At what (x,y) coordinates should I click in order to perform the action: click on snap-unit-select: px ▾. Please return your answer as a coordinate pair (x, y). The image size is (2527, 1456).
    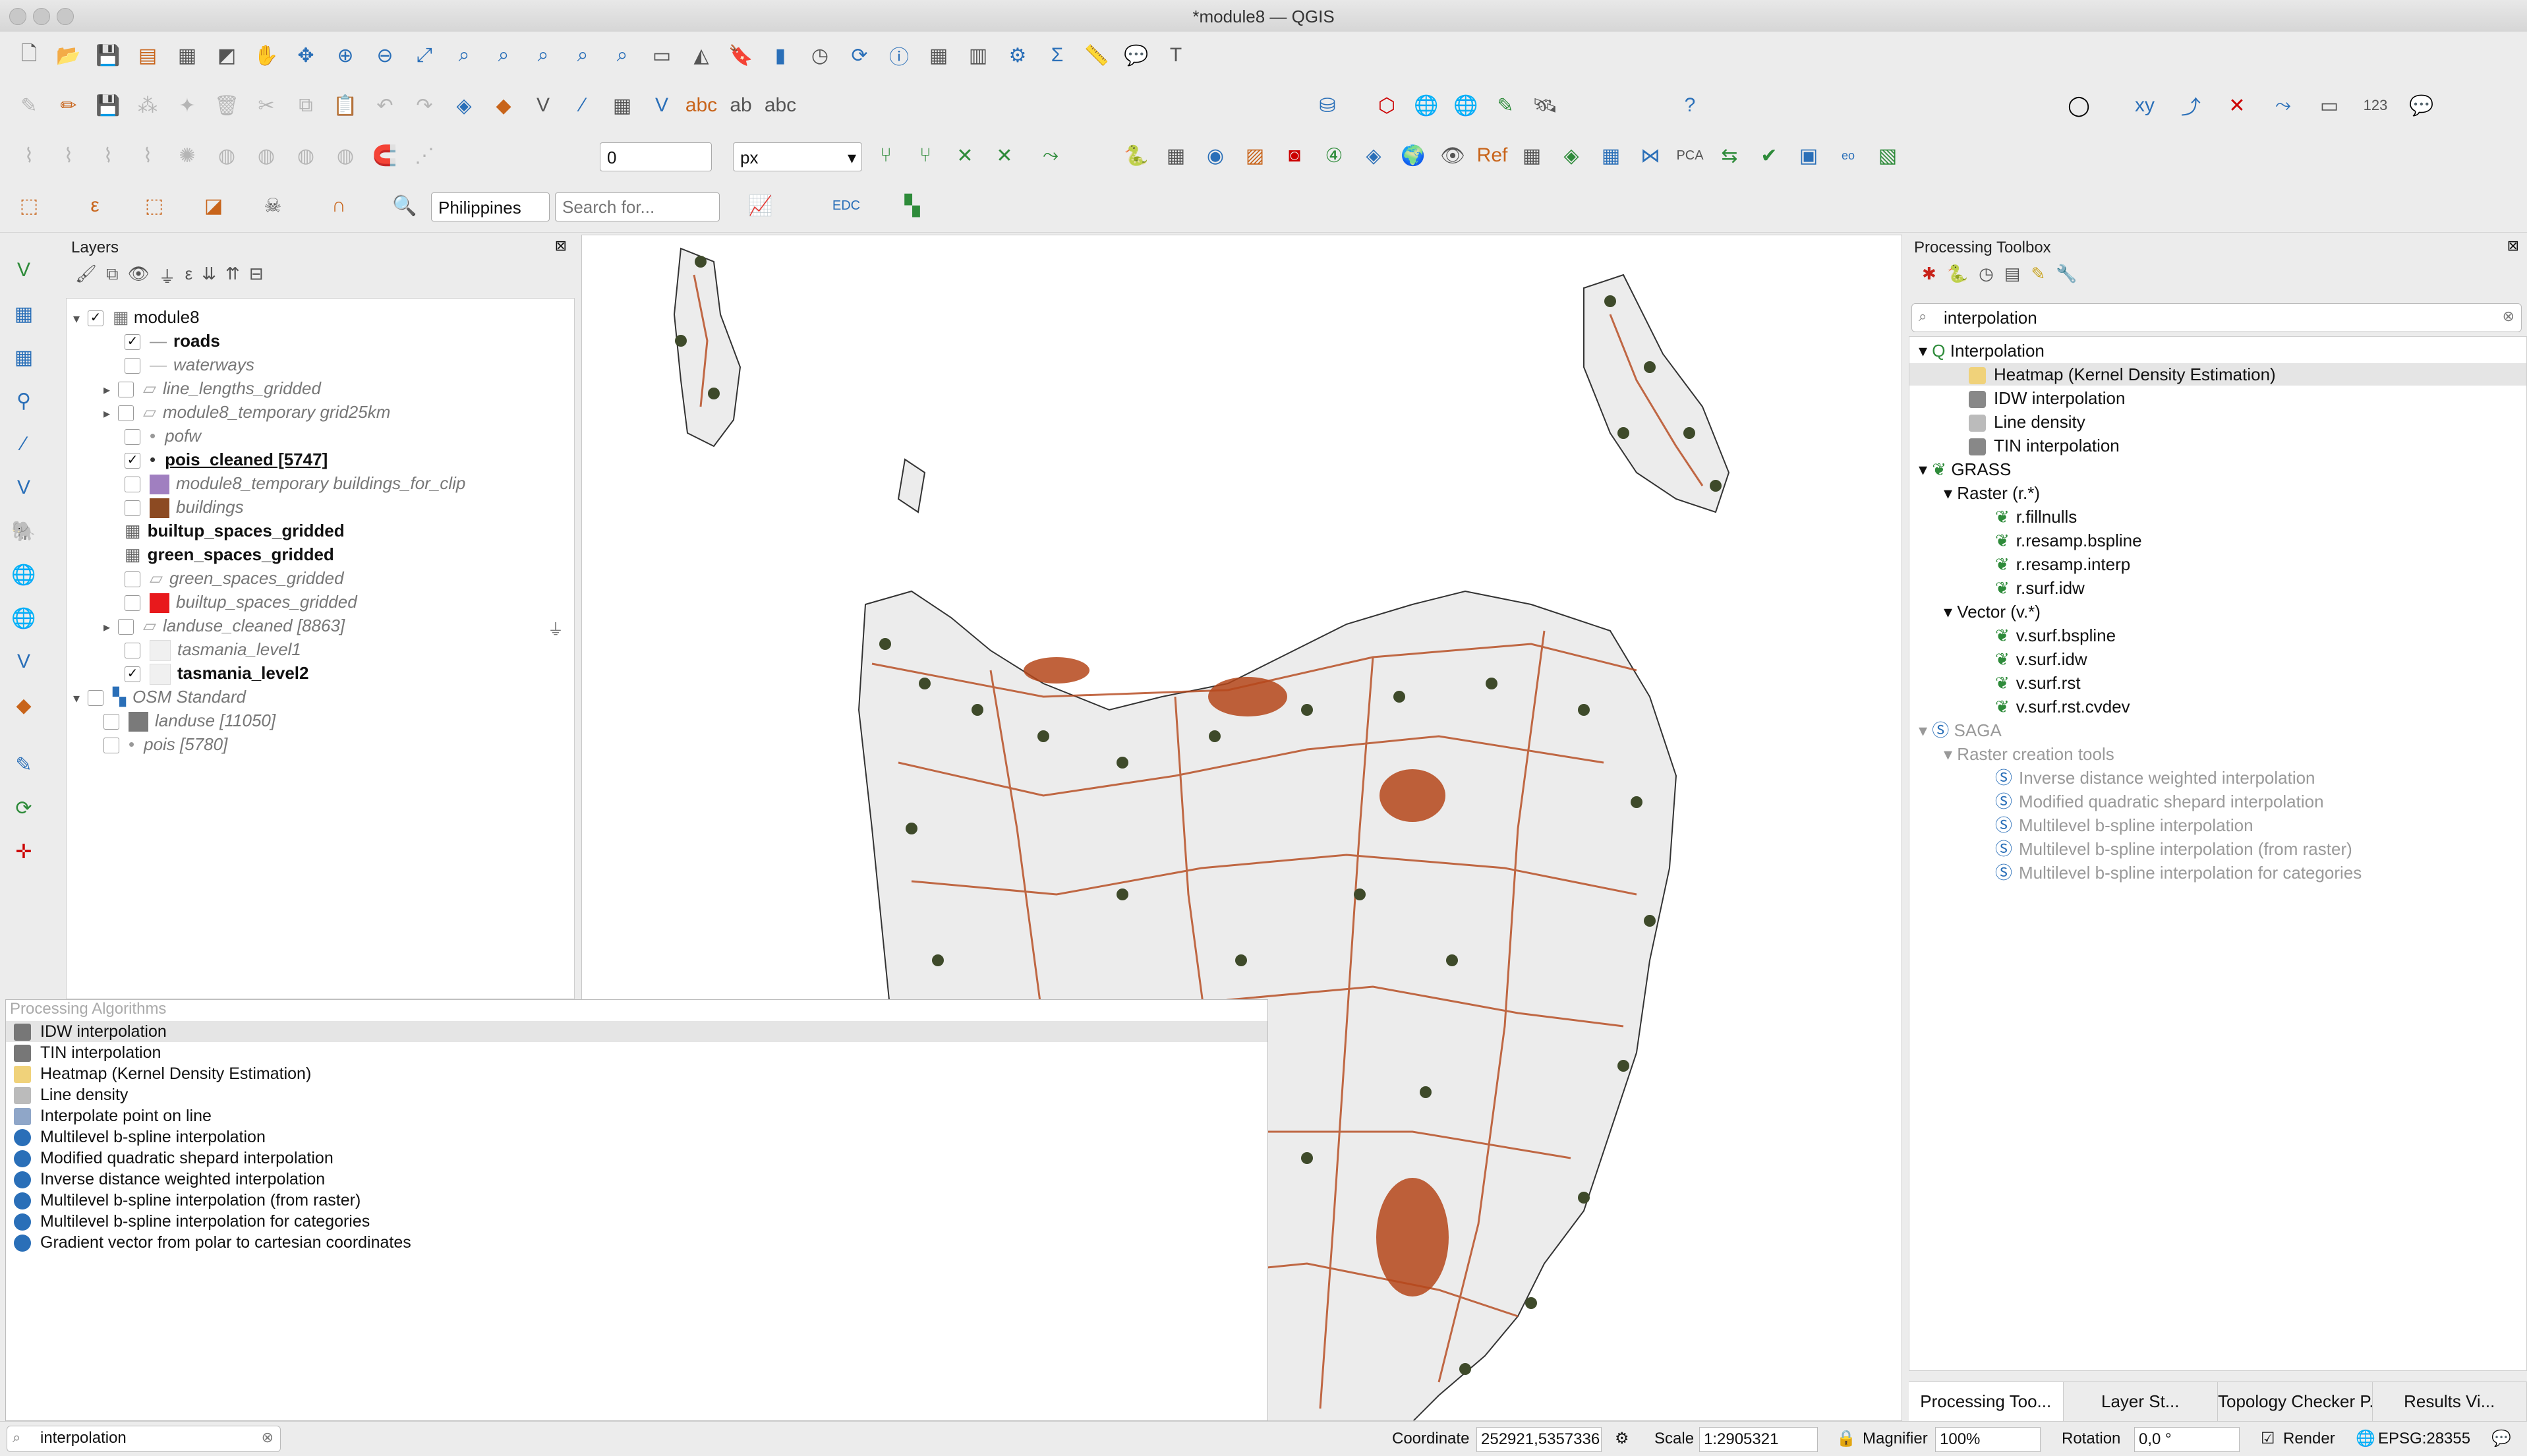
    Looking at the image, I should click on (797, 156).